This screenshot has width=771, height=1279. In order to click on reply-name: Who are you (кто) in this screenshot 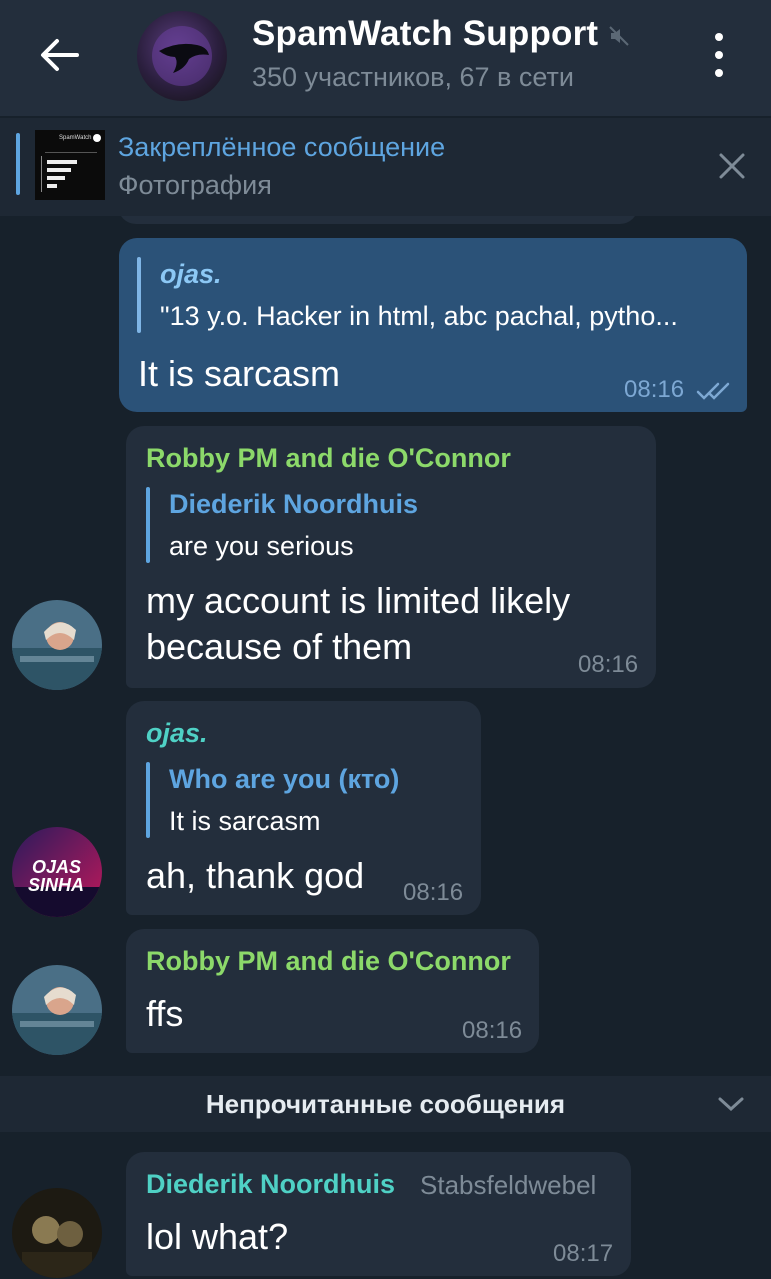, I will do `click(284, 779)`.